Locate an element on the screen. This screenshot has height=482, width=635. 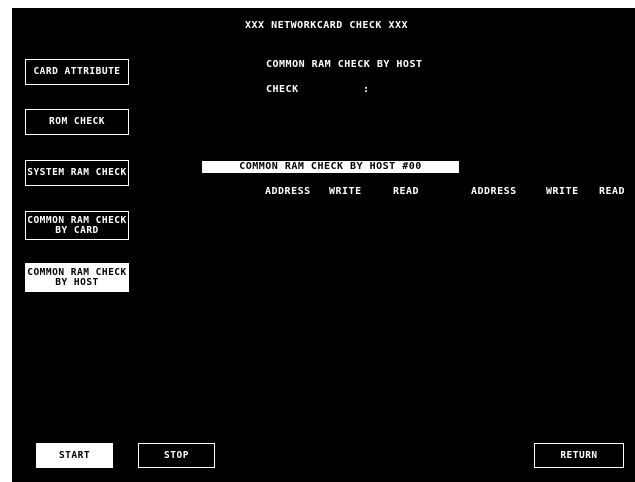
stop-button: STOP is located at coordinates (176, 455).